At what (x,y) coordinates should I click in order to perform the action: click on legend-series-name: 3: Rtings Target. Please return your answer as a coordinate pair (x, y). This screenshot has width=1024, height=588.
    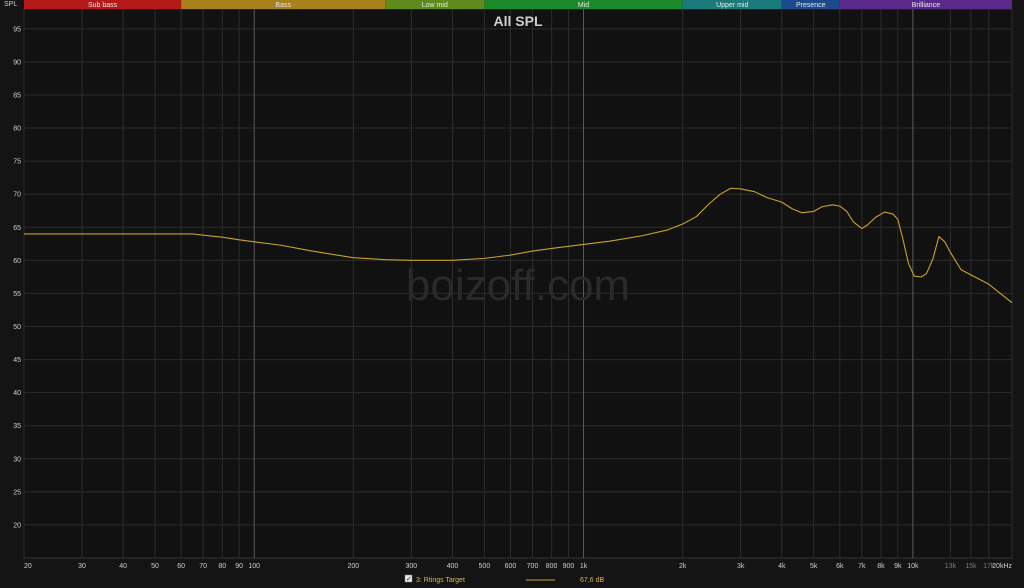
    Looking at the image, I should click on (440, 580).